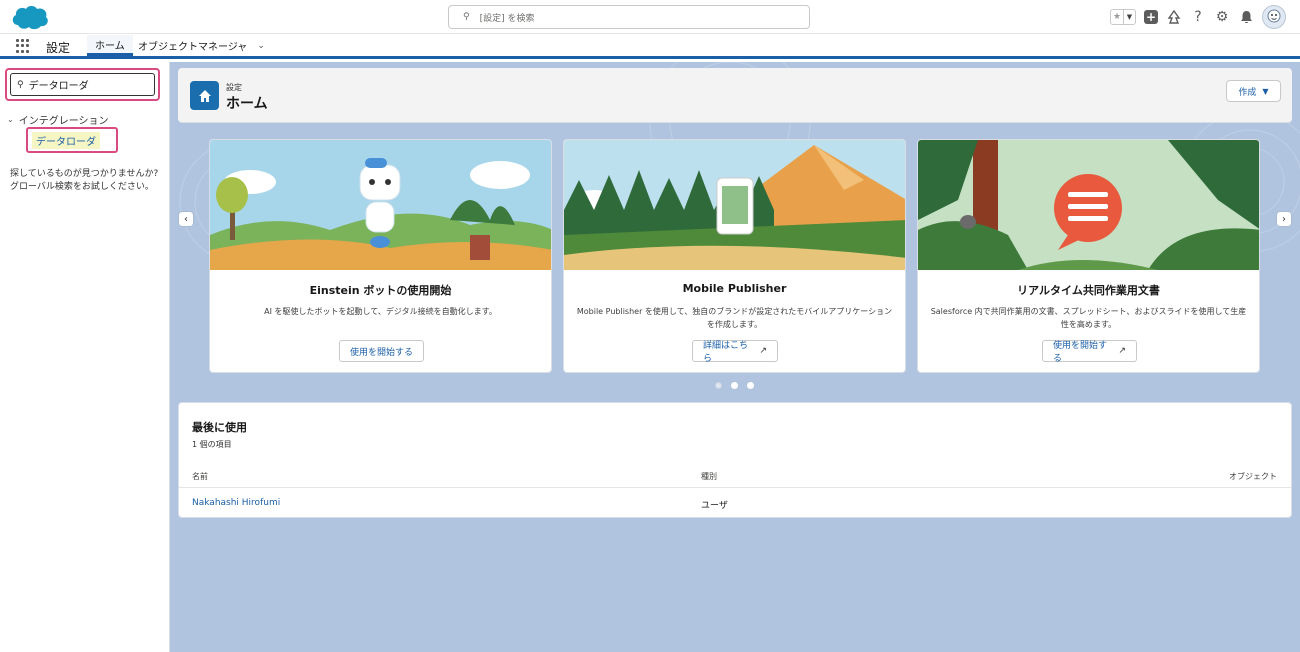  Describe the element at coordinates (23, 46) in the screenshot. I see `app-launcher-icon` at that location.